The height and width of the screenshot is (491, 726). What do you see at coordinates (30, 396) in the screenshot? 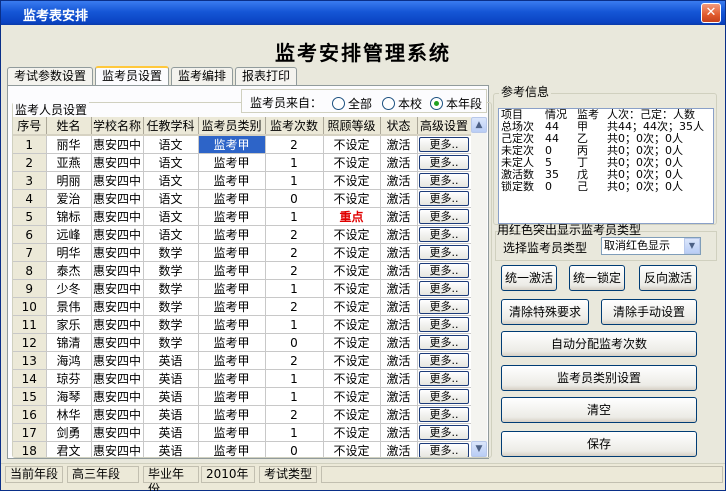
I see `row-number: 15` at bounding box center [30, 396].